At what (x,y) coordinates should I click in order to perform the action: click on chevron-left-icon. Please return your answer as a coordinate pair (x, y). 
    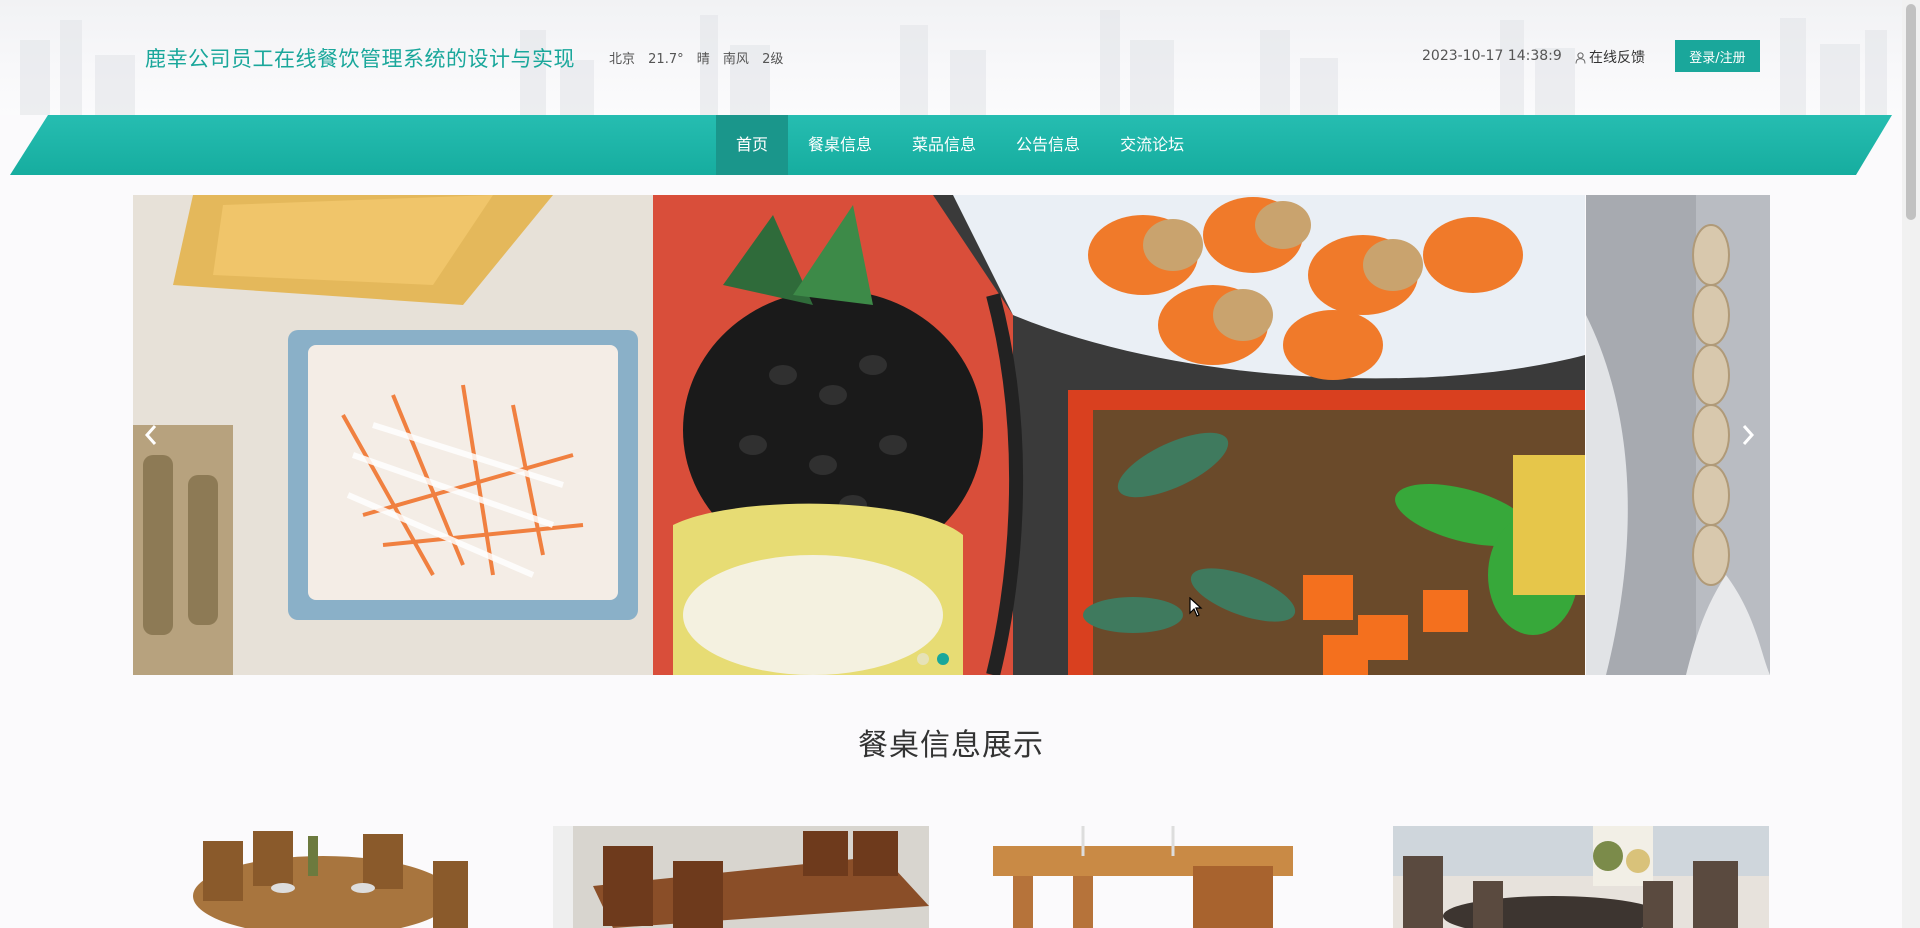
    Looking at the image, I should click on (150, 435).